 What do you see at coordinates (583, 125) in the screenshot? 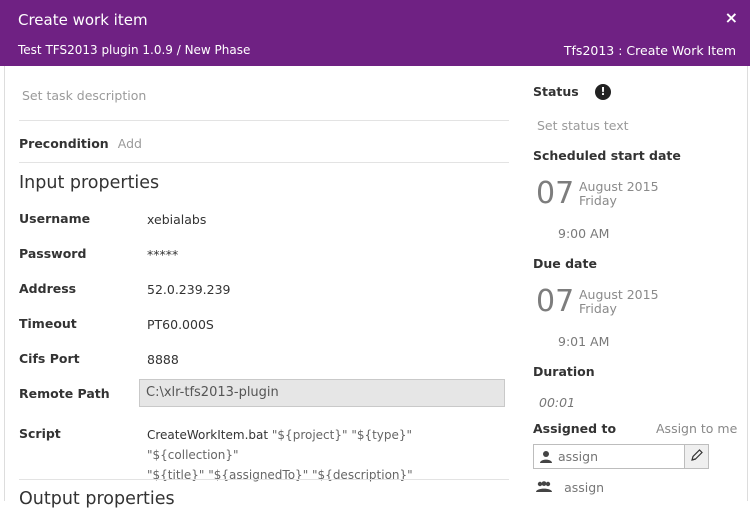
I see `status-text-field: Set status text` at bounding box center [583, 125].